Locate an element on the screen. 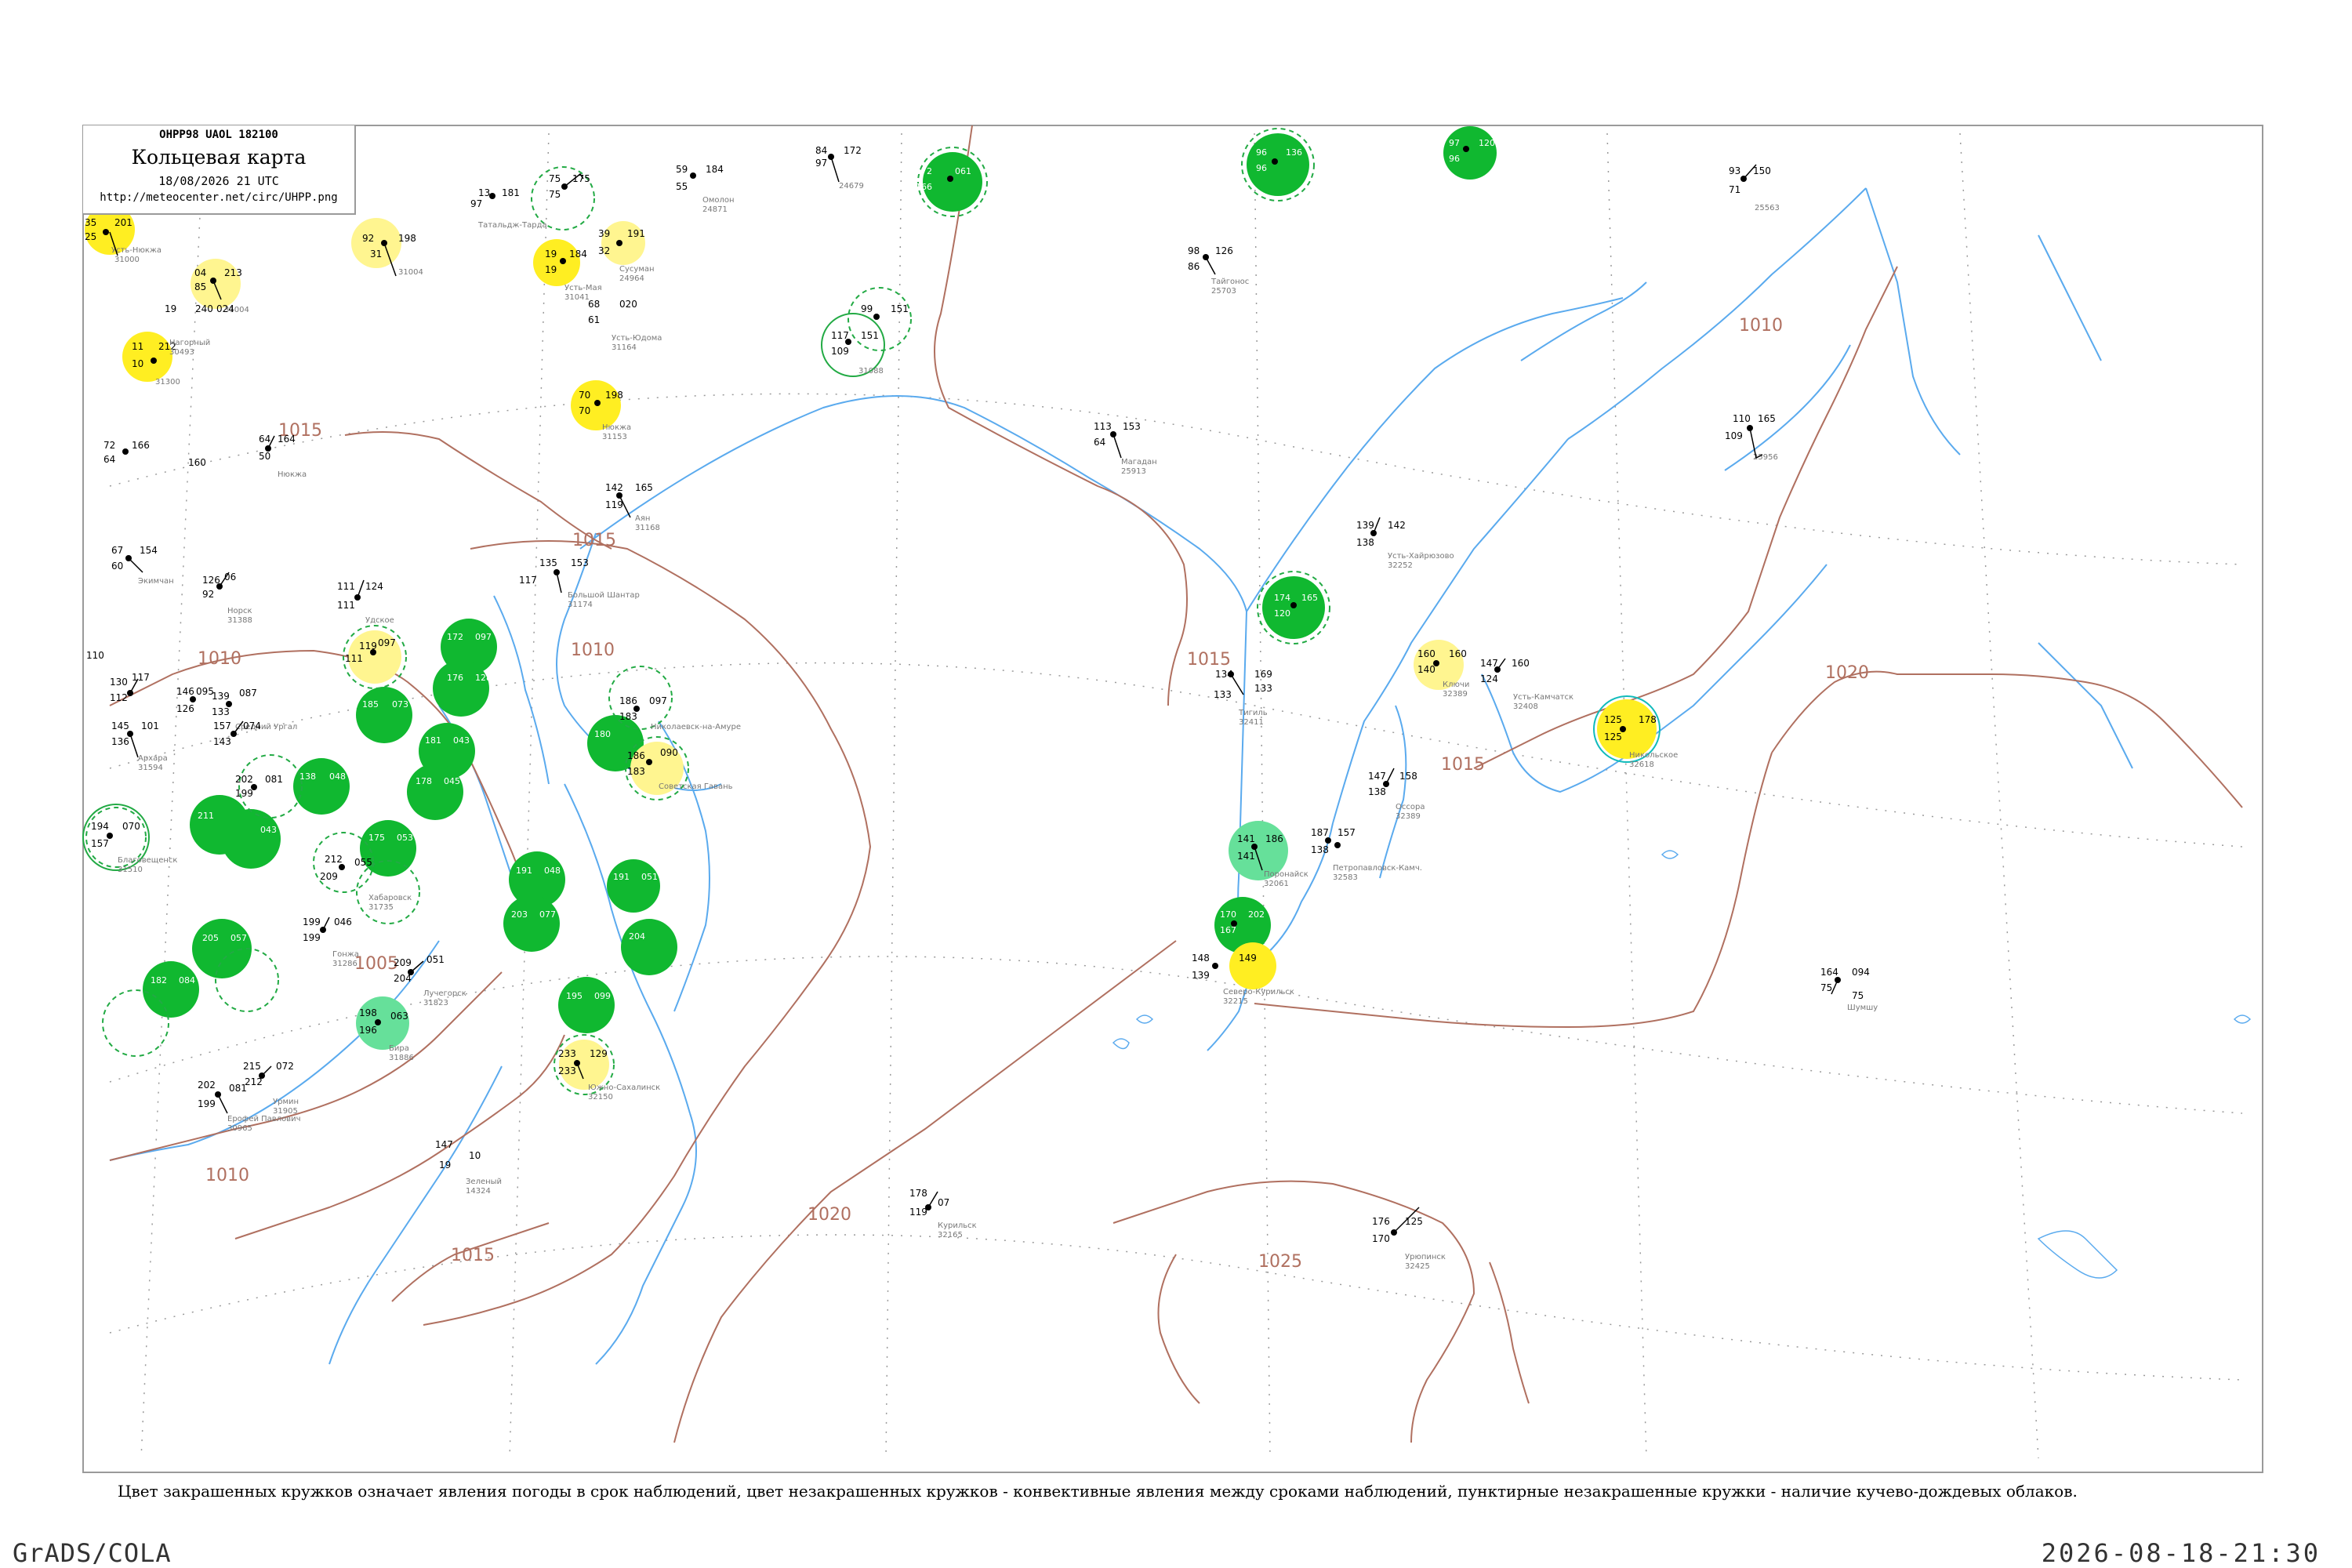  station-pressure: 020 is located at coordinates (628, 304).